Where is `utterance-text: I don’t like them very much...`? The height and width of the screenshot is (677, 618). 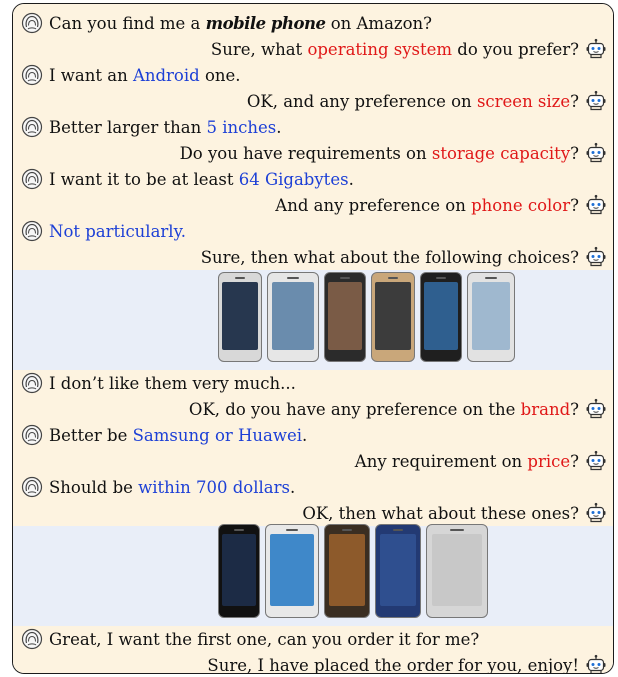 utterance-text: I don’t like them very much... is located at coordinates (172, 383).